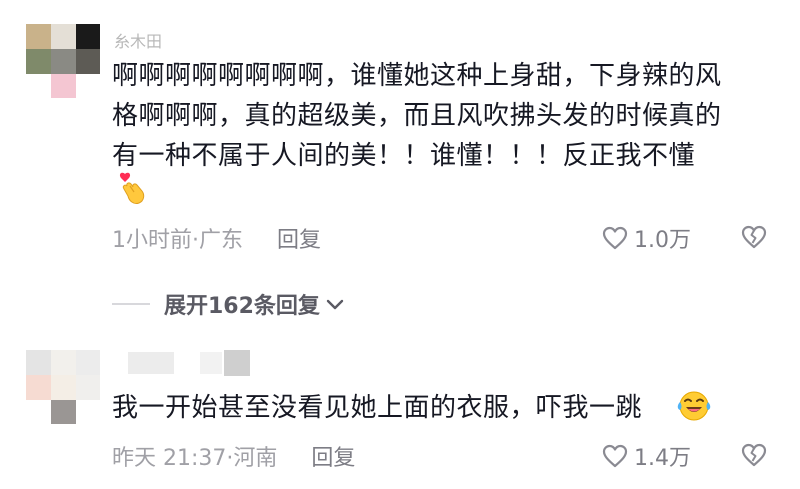 Image resolution: width=800 pixels, height=489 pixels. Describe the element at coordinates (132, 191) in the screenshot. I see `finger-heart-emoji` at that location.